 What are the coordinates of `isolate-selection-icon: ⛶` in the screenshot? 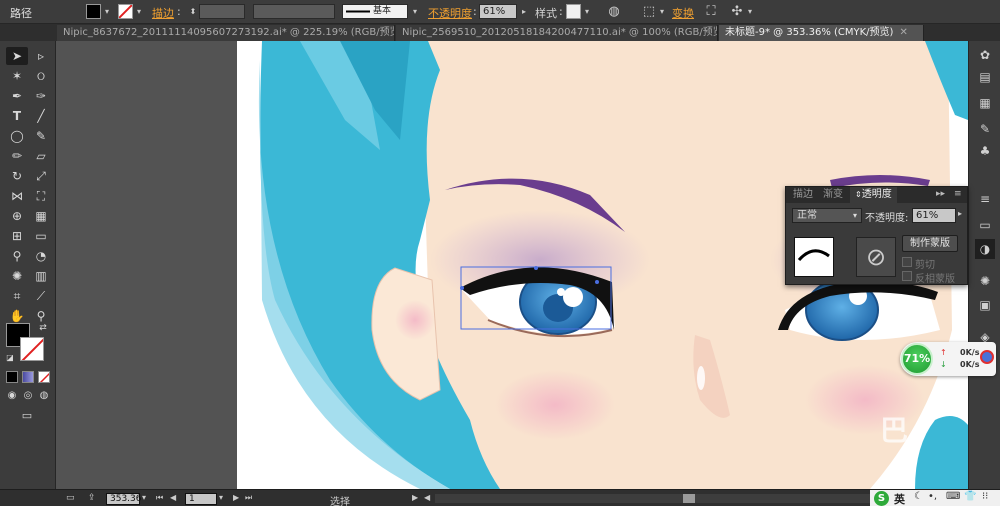 It's located at (711, 12).